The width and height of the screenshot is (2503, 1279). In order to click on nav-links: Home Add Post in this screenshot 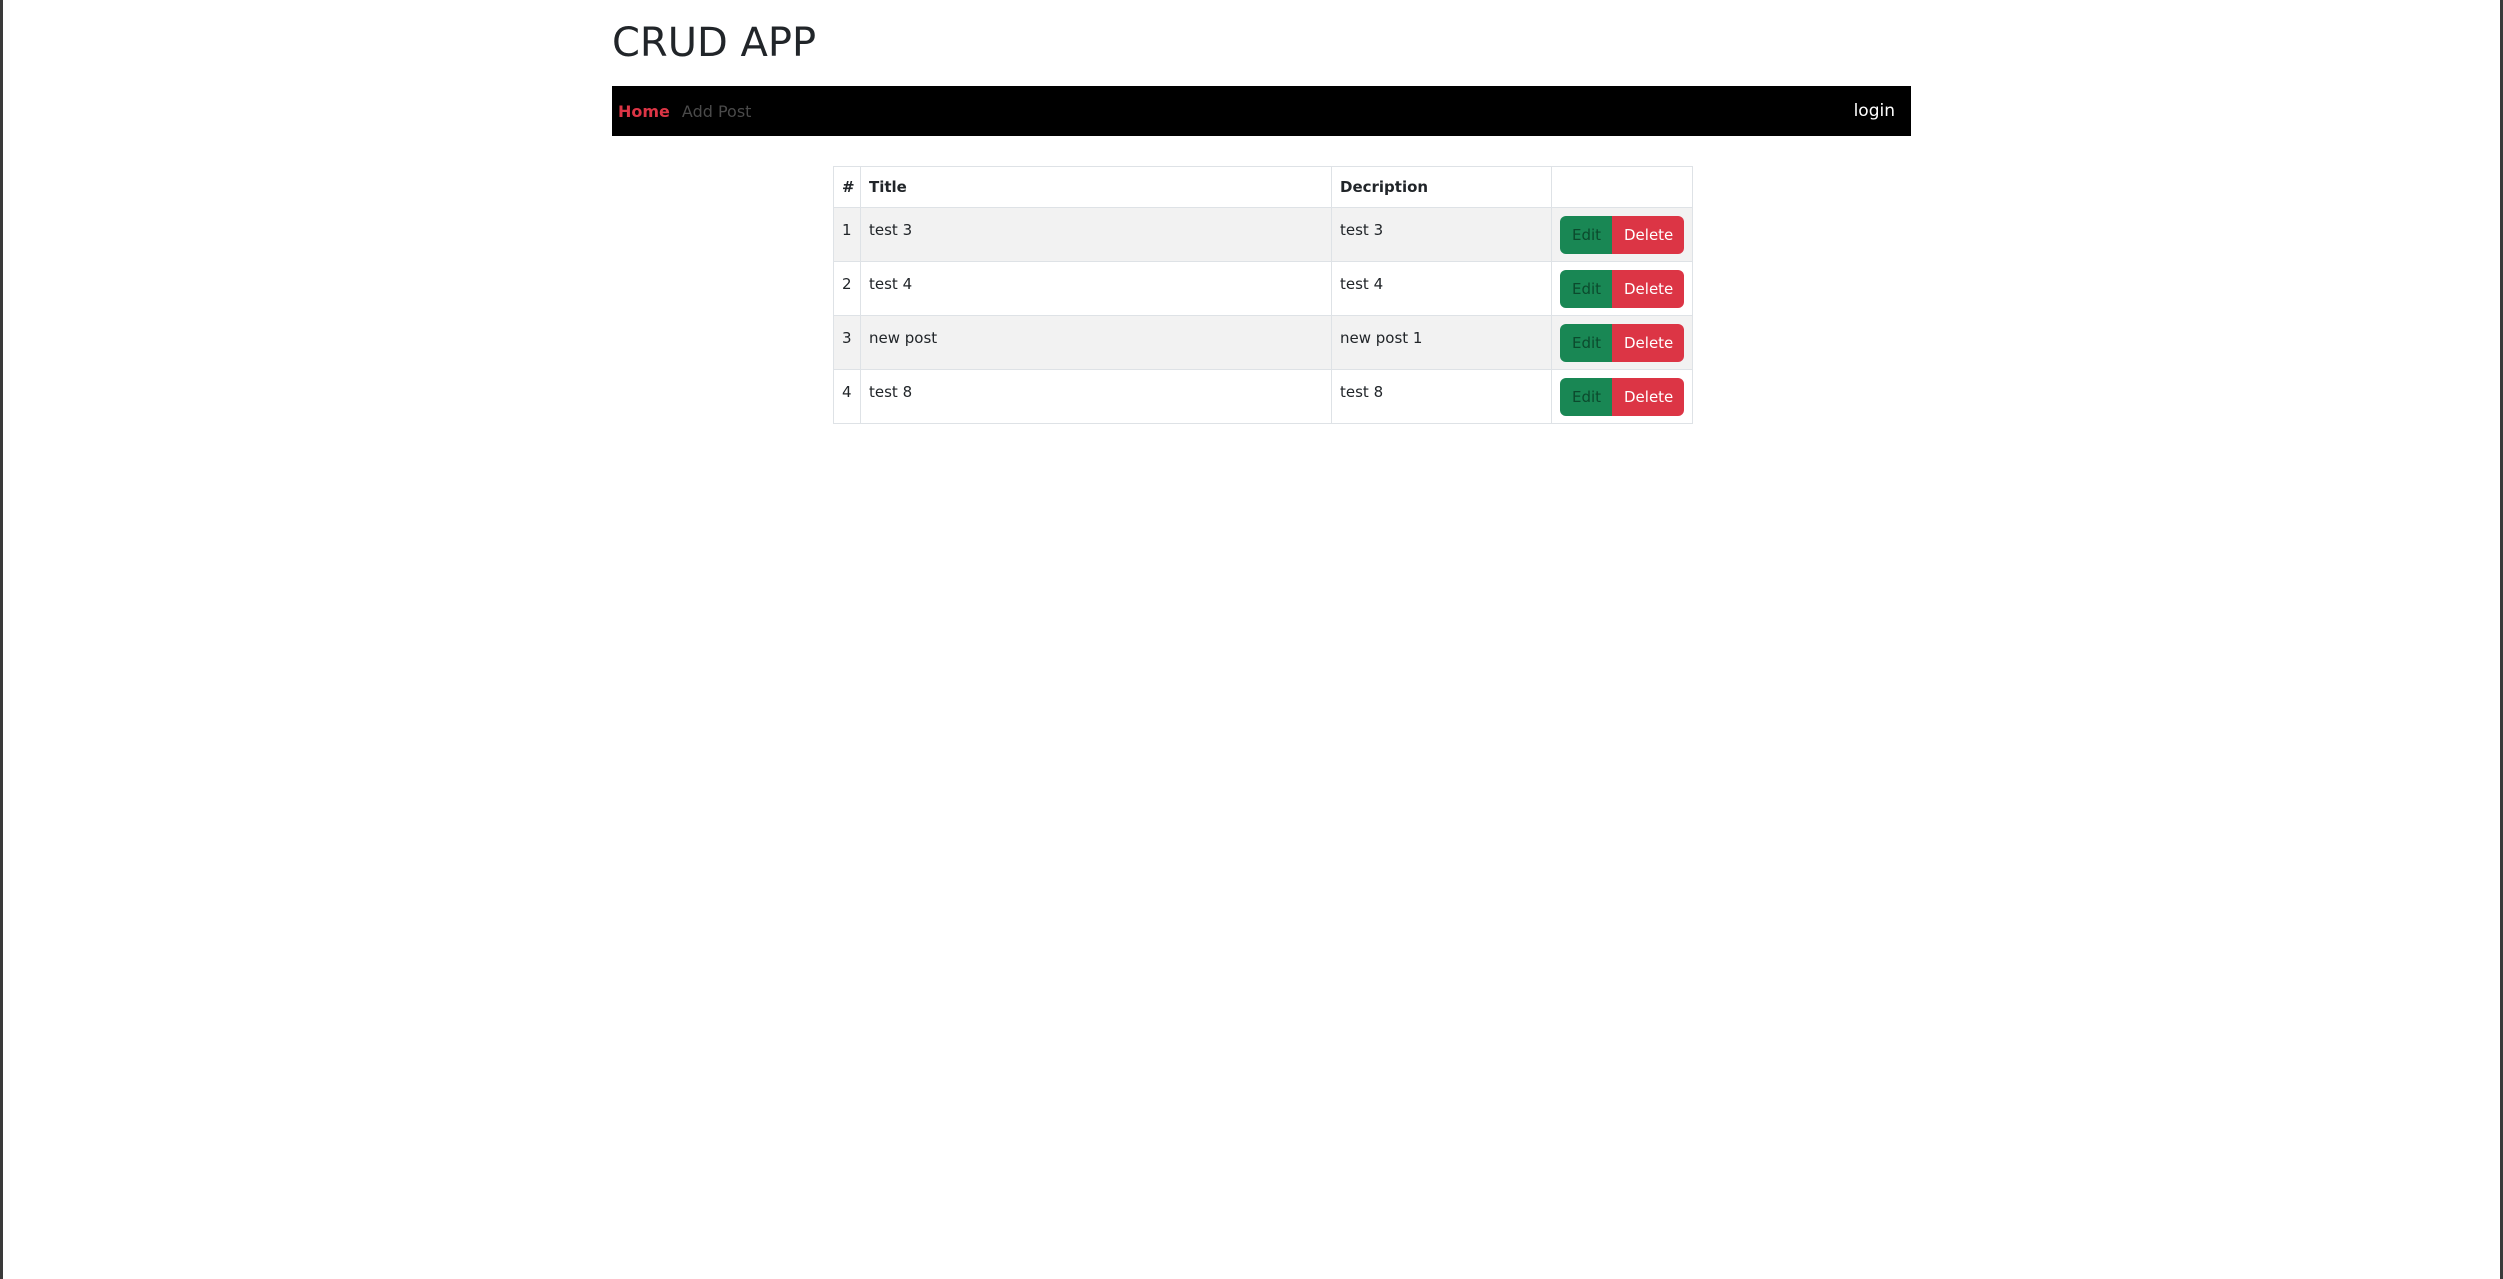, I will do `click(684, 111)`.